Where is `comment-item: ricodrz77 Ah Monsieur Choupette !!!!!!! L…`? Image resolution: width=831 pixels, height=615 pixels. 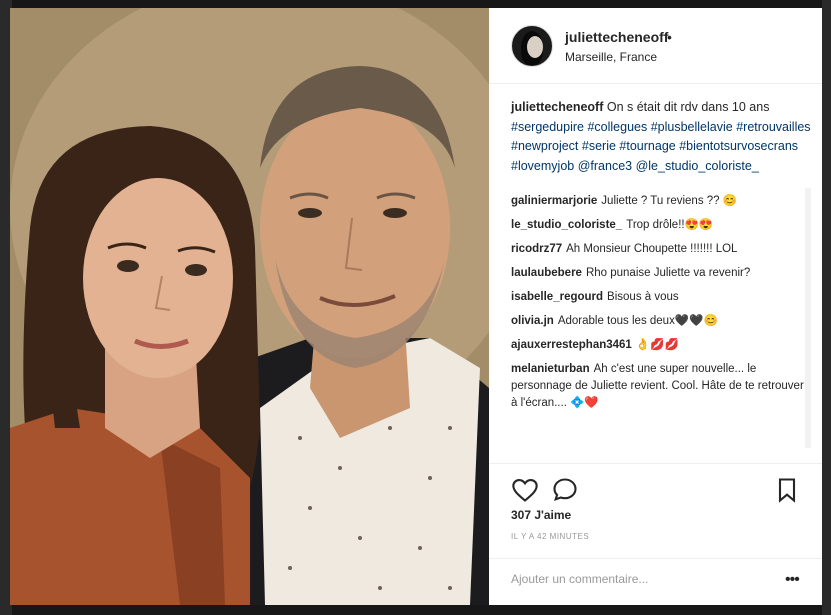
comment-item: ricodrz77 Ah Monsieur Choupette !!!!!!! L… is located at coordinates (661, 249).